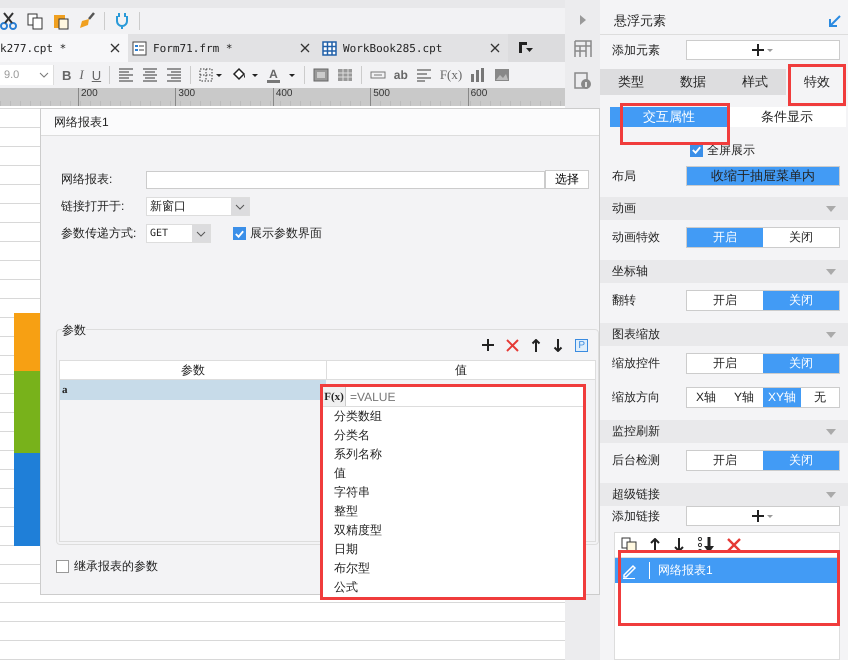 This screenshot has height=660, width=848. Describe the element at coordinates (706, 397) in the screenshot. I see `toggle-option: X轴` at that location.